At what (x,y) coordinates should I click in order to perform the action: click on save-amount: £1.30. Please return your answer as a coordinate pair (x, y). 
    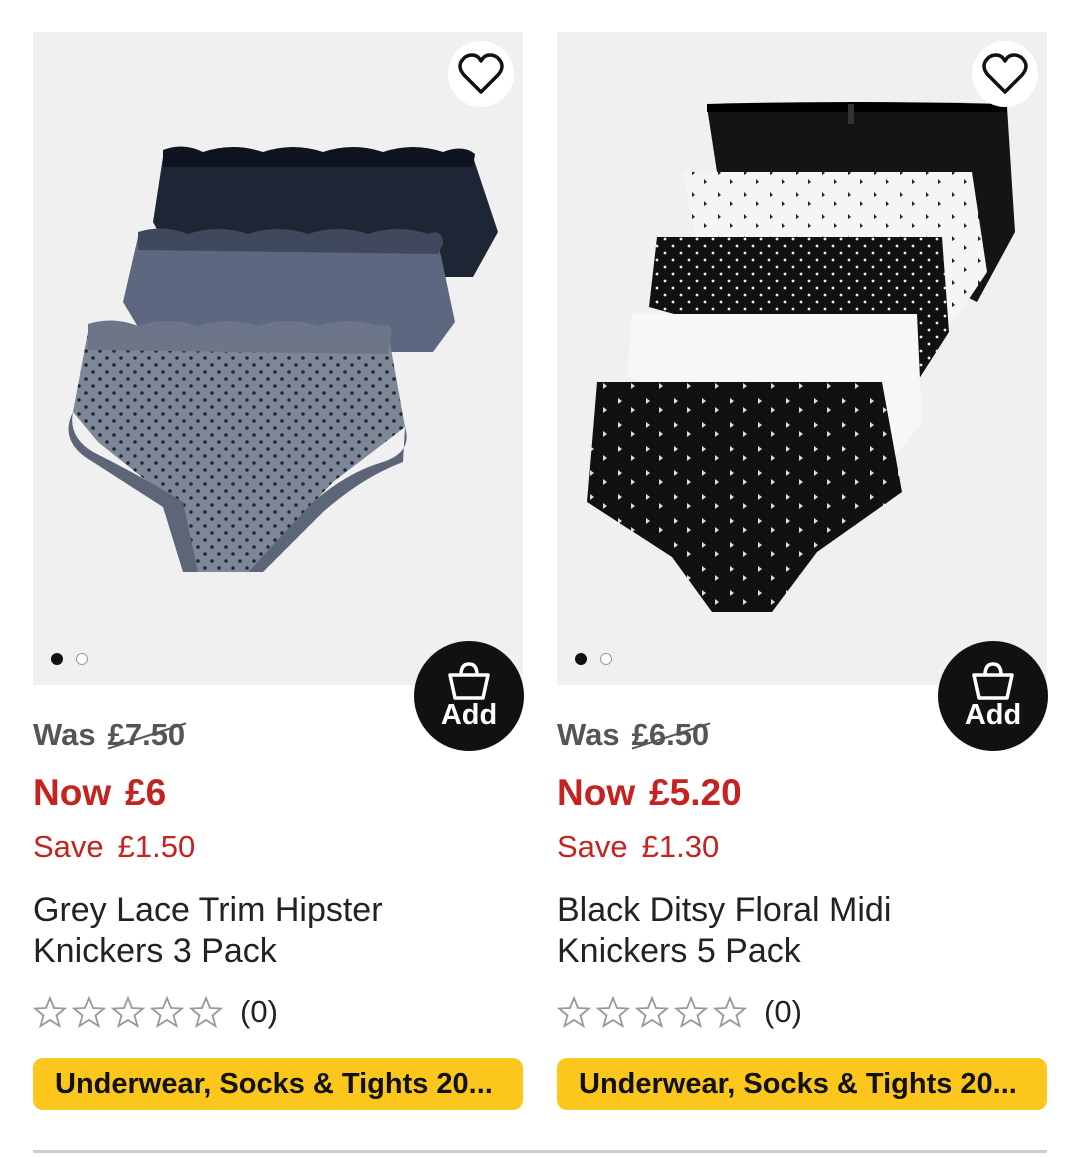
    Looking at the image, I should click on (680, 846).